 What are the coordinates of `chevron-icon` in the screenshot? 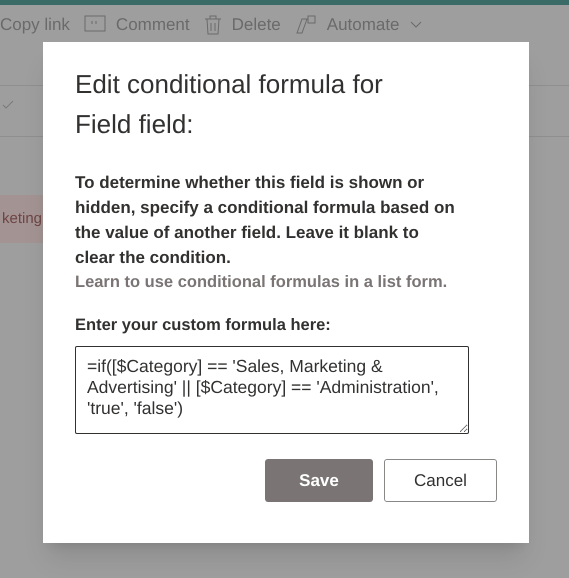 It's located at (416, 25).